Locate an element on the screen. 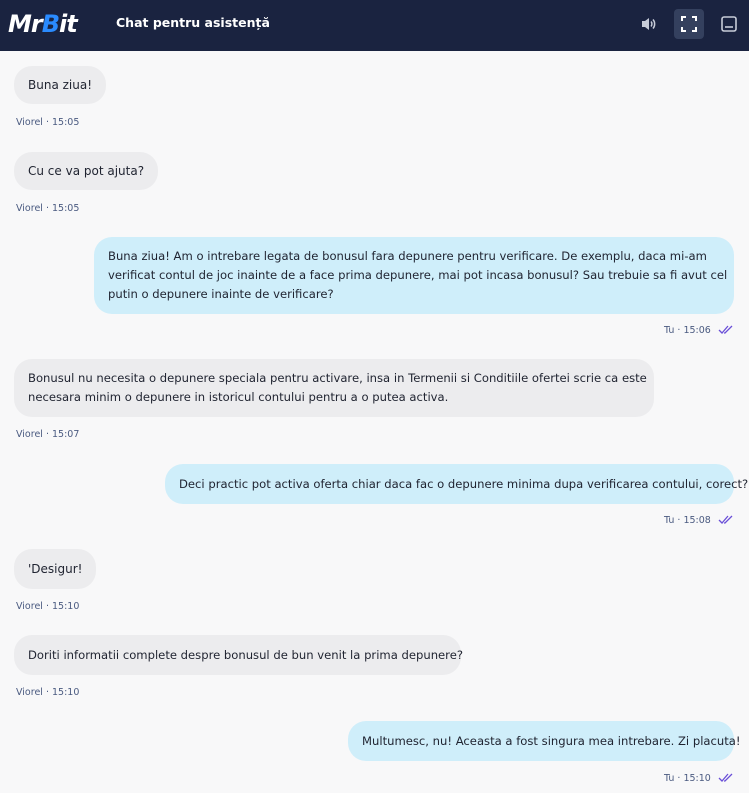 The height and width of the screenshot is (793, 749). message-meta: Tu · 15:10 is located at coordinates (687, 778).